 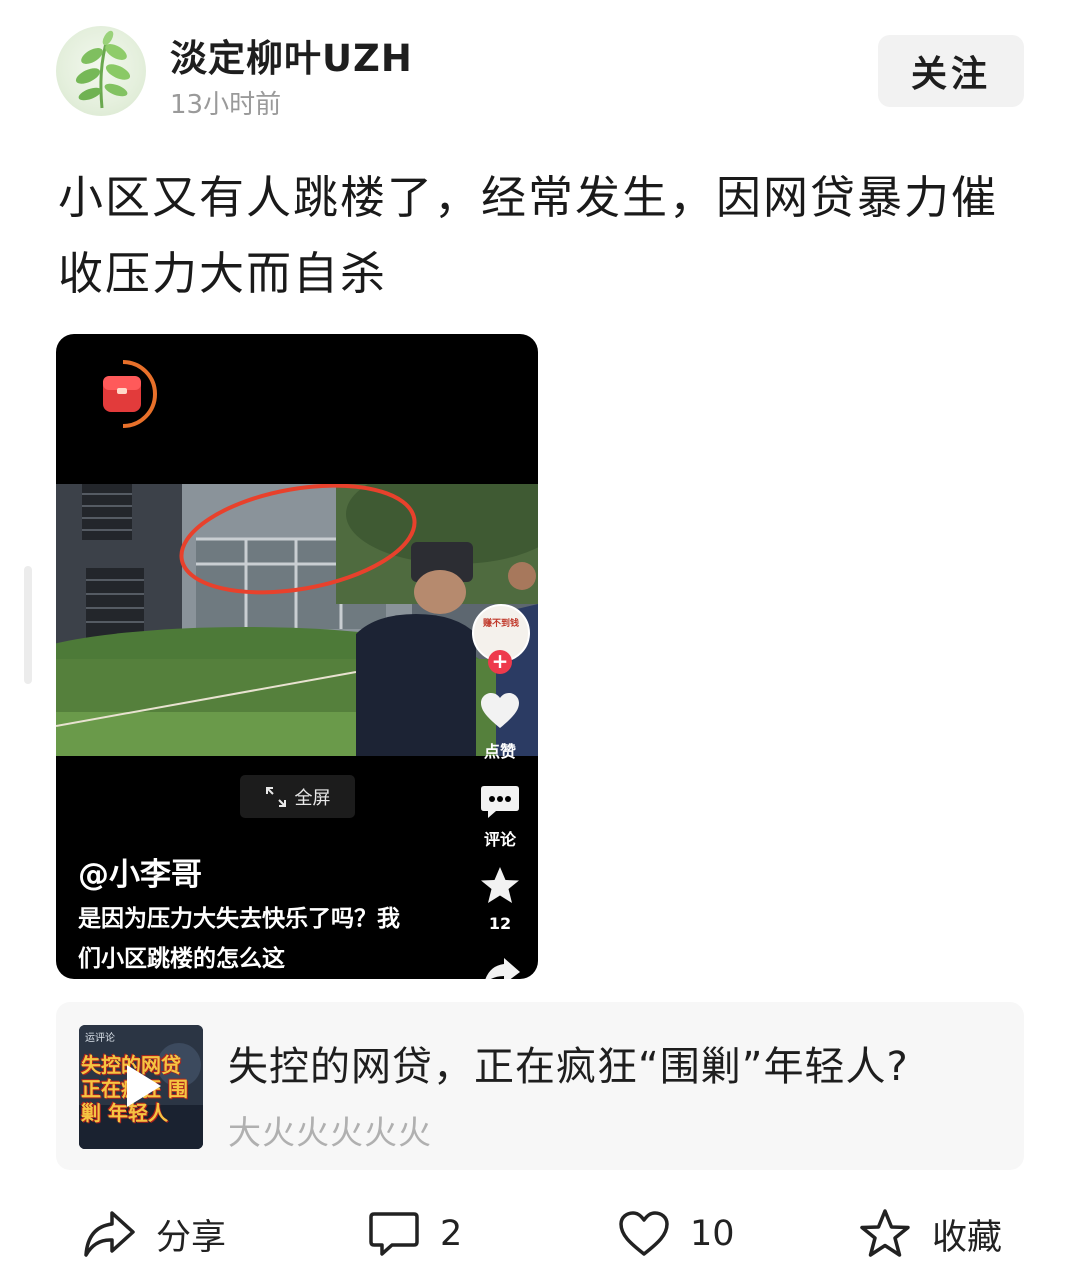 I want to click on article-thumbnail: 运评论 失控的网贷 正在疯狂 围剿 年轻人, so click(x=141, y=1087).